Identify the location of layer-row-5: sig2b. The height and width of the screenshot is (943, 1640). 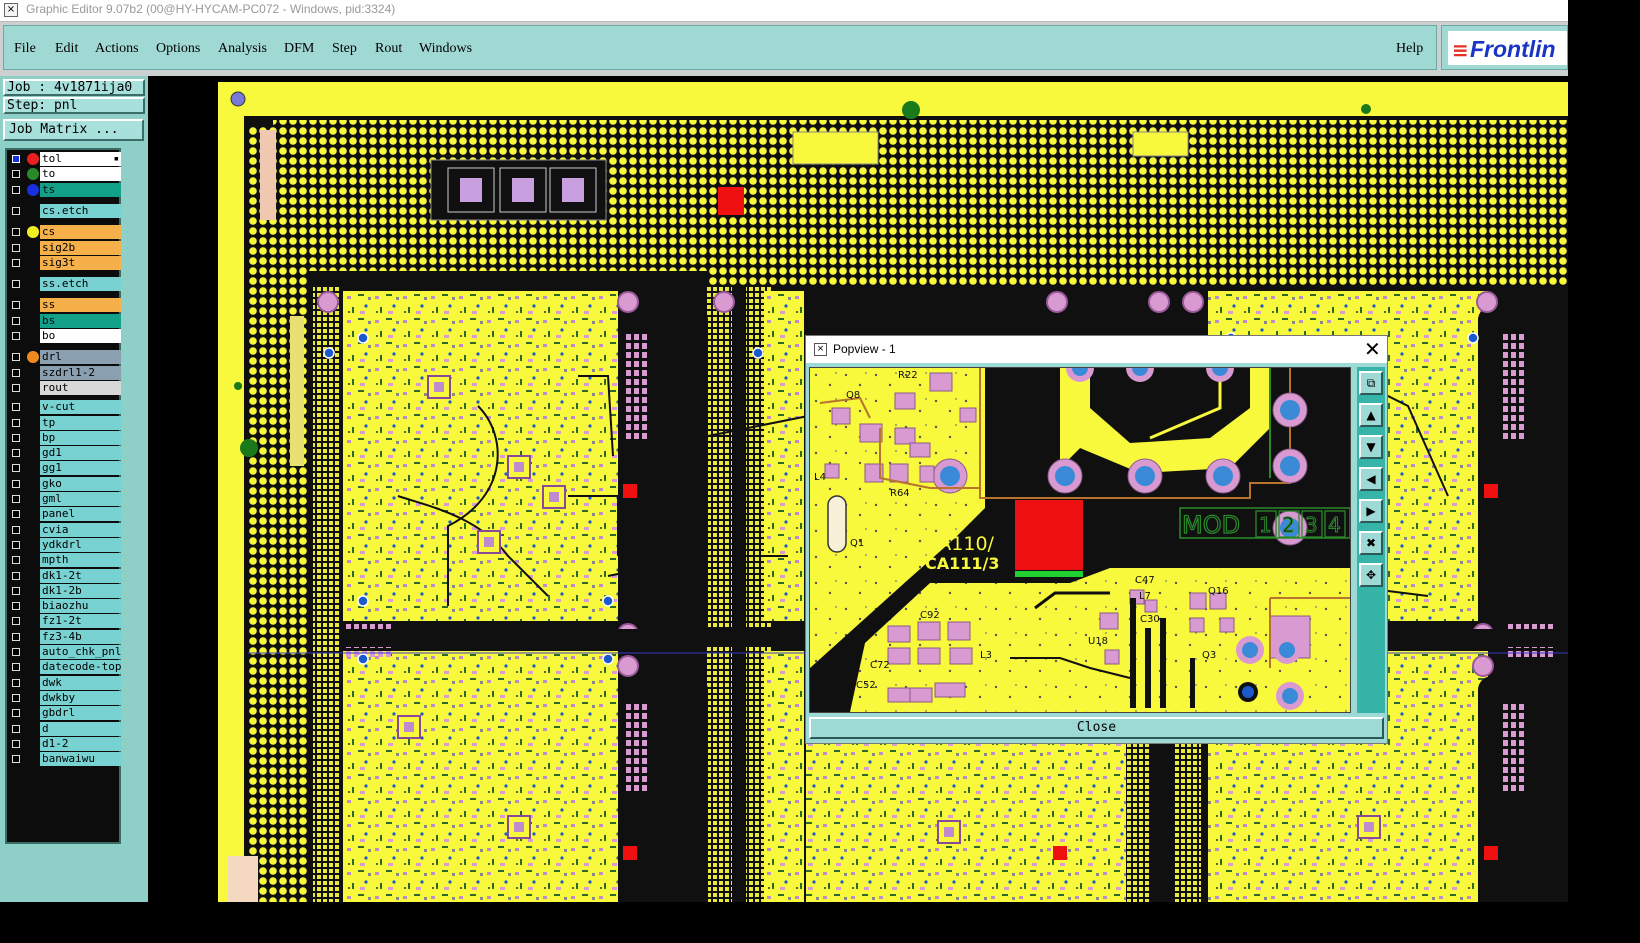
(65, 247).